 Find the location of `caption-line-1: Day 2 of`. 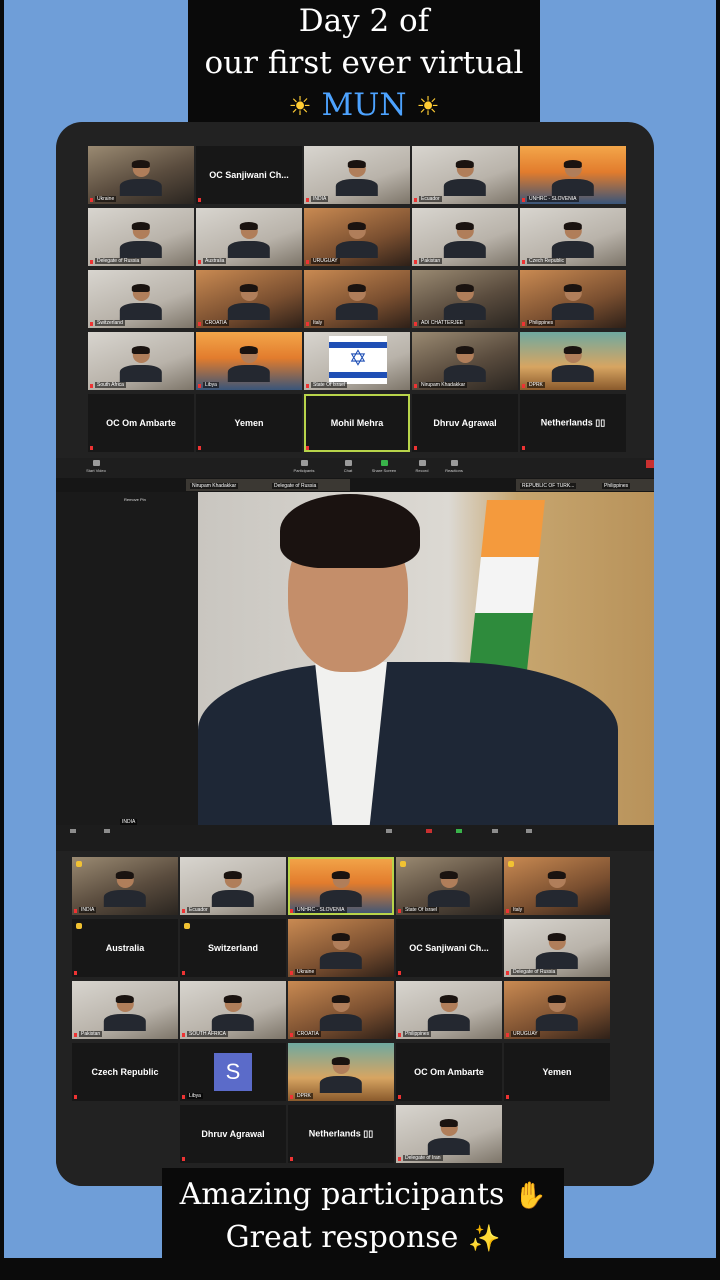

caption-line-1: Day 2 of is located at coordinates (364, 21).